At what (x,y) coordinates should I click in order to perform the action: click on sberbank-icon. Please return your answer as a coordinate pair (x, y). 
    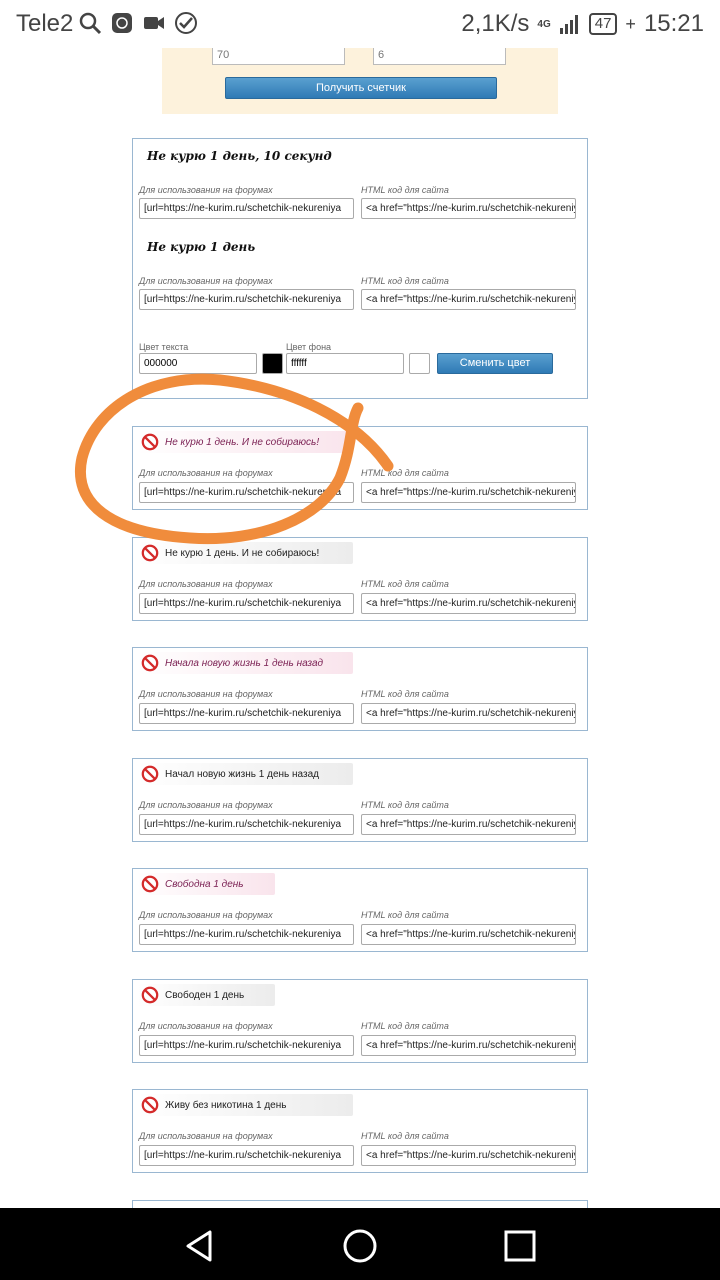
    Looking at the image, I should click on (186, 23).